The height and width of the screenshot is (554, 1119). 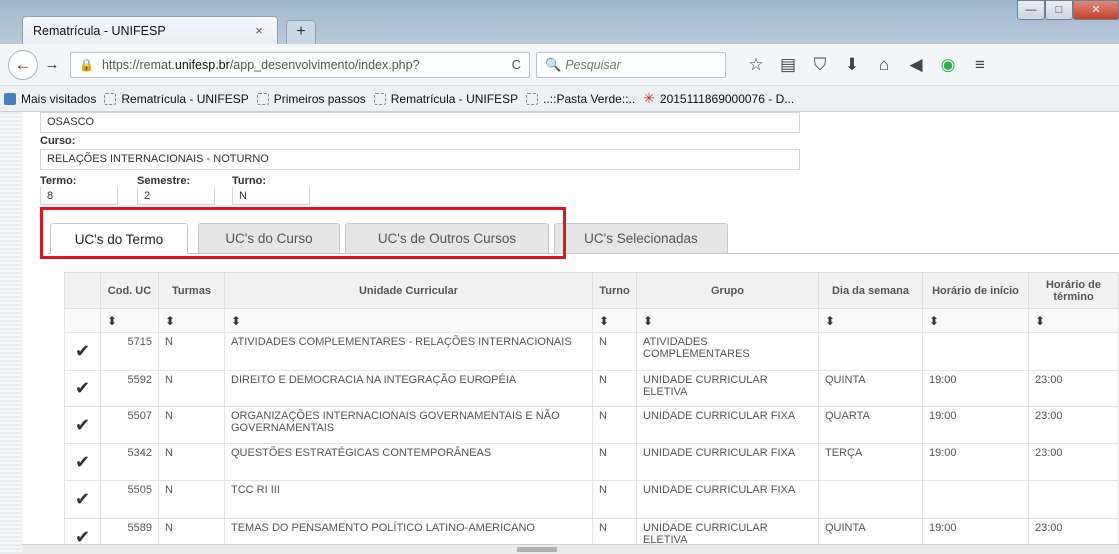 What do you see at coordinates (420, 159) in the screenshot?
I see `curso-field: RELAÇÕES INTERNACIONAIS - NOTURNO` at bounding box center [420, 159].